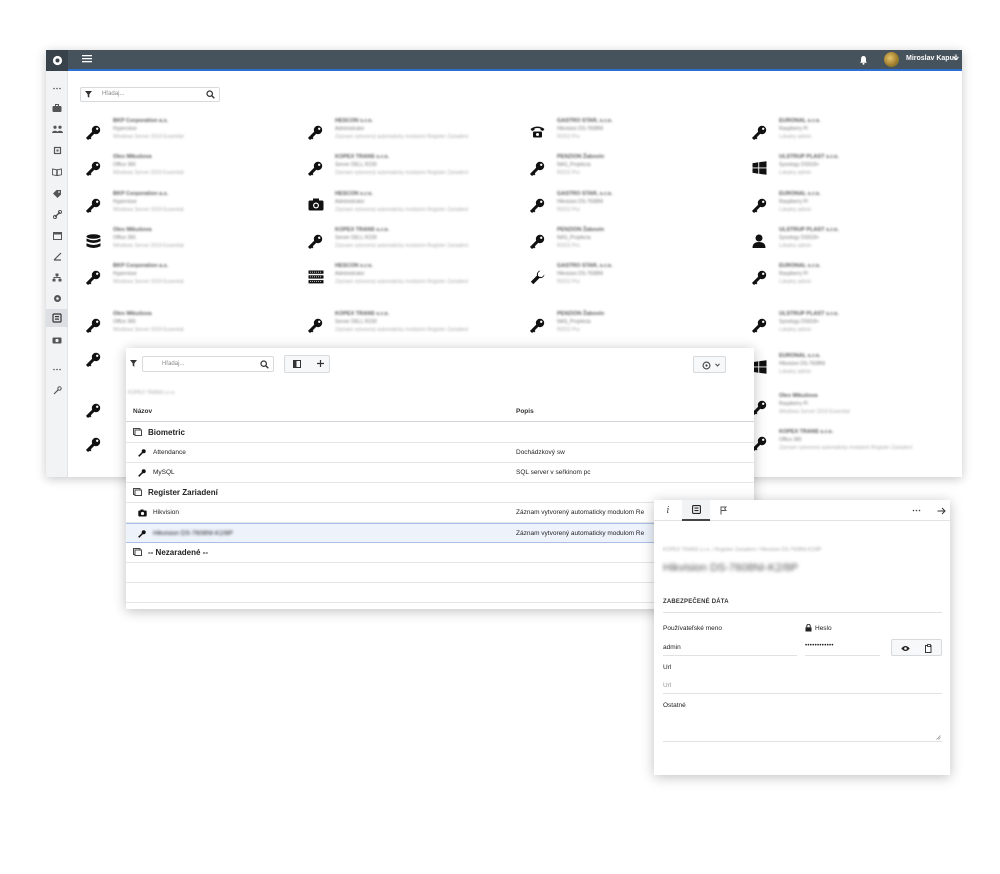 The height and width of the screenshot is (874, 1000). Describe the element at coordinates (87, 58) in the screenshot. I see `hamburger-icon` at that location.